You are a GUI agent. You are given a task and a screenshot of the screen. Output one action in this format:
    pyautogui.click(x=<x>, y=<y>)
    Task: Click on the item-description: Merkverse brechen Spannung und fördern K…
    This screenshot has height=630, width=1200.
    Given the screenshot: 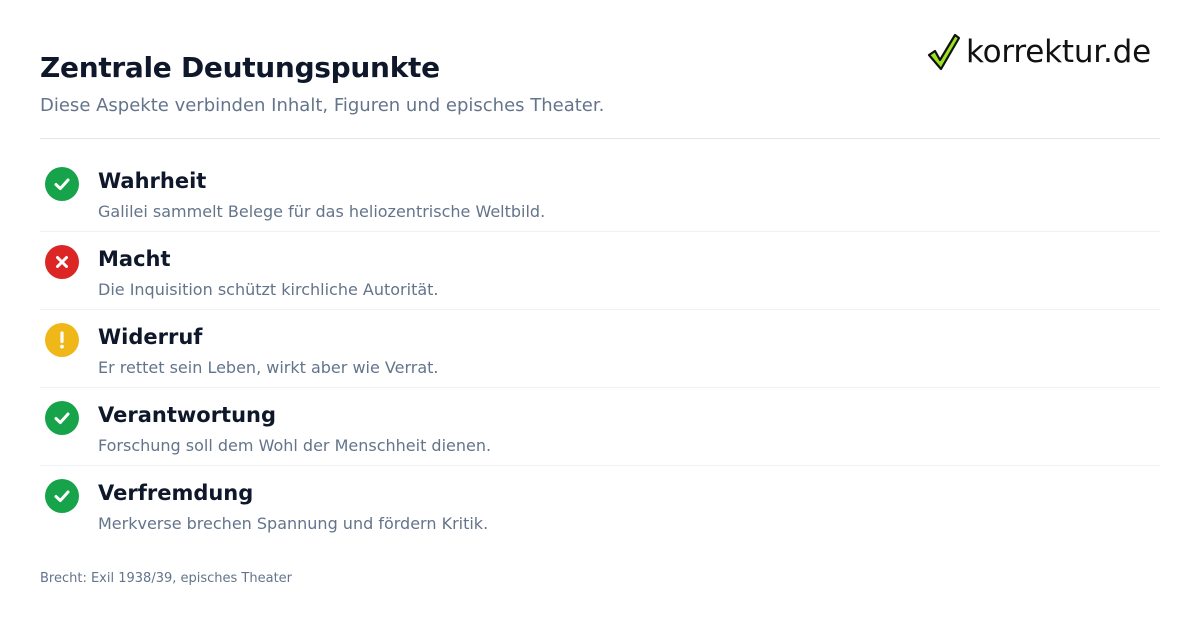 What is the action you would take?
    pyautogui.click(x=293, y=523)
    